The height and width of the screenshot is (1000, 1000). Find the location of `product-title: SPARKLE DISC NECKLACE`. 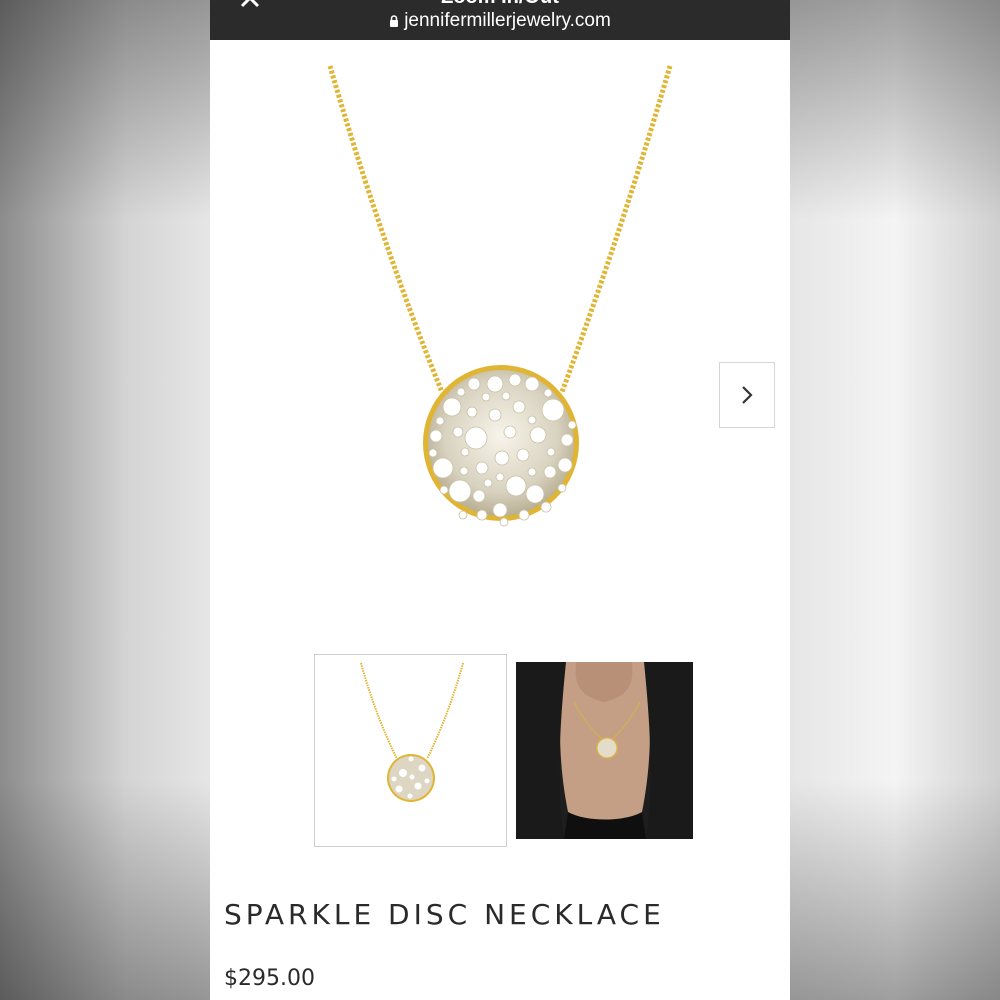

product-title: SPARKLE DISC NECKLACE is located at coordinates (444, 914).